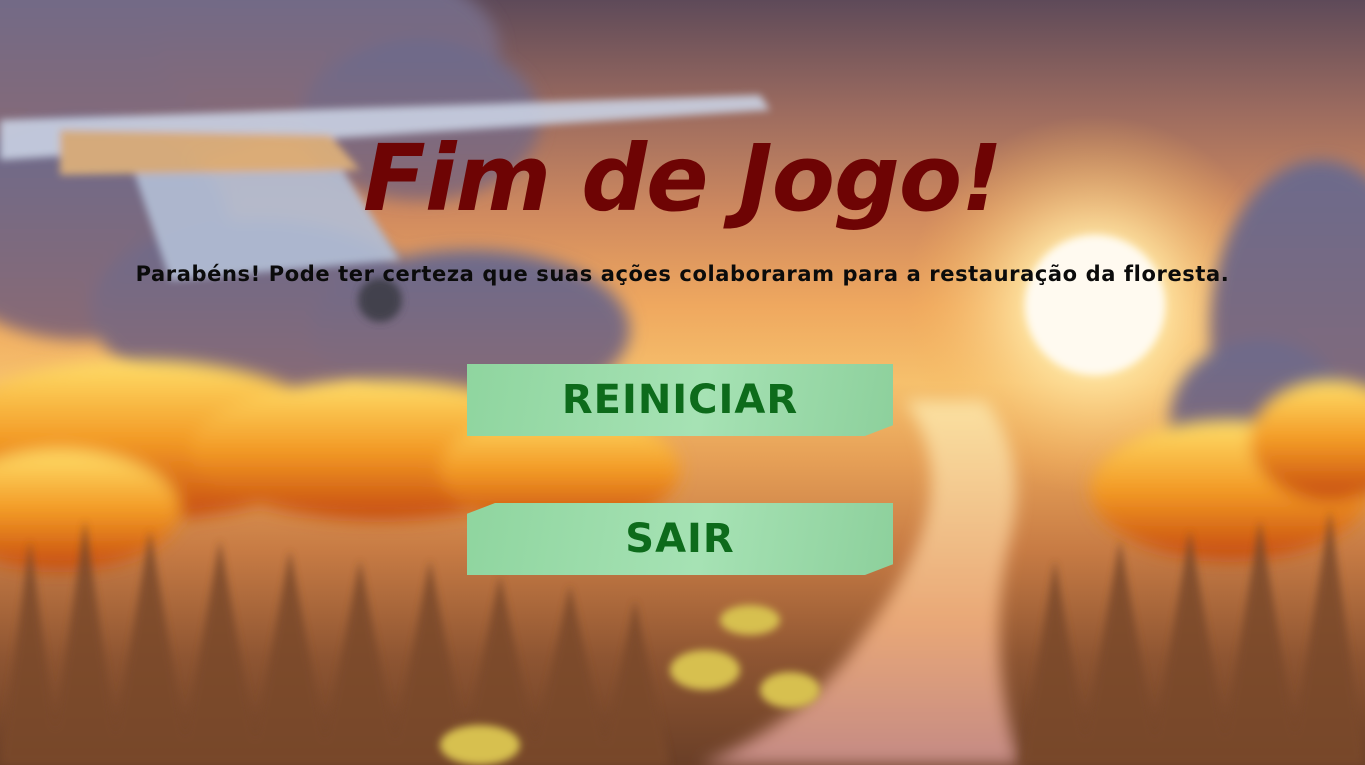 Image resolution: width=1365 pixels, height=765 pixels. I want to click on exit-button: SAIR, so click(680, 539).